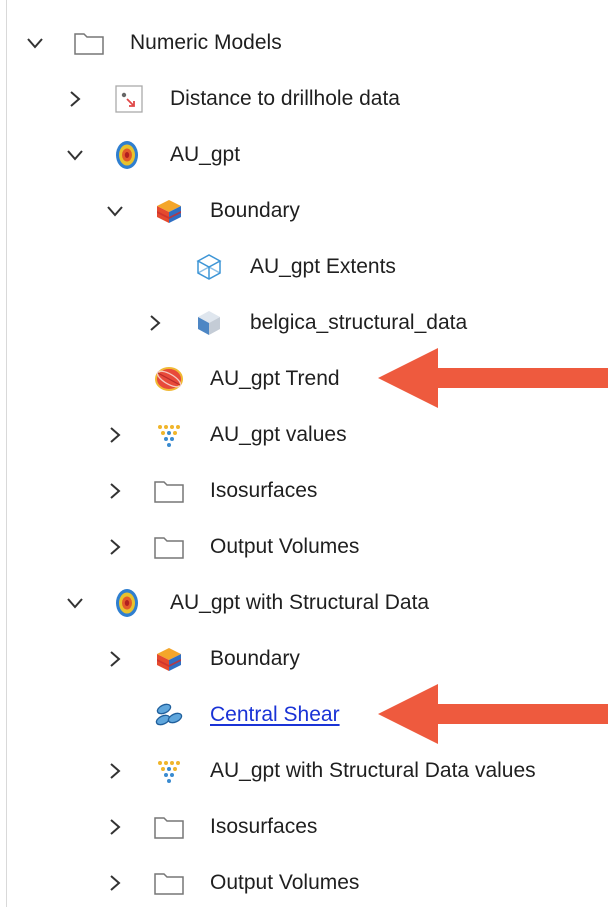 The height and width of the screenshot is (907, 608). Describe the element at coordinates (169, 379) in the screenshot. I see `trend-ellipsoid-icon` at that location.